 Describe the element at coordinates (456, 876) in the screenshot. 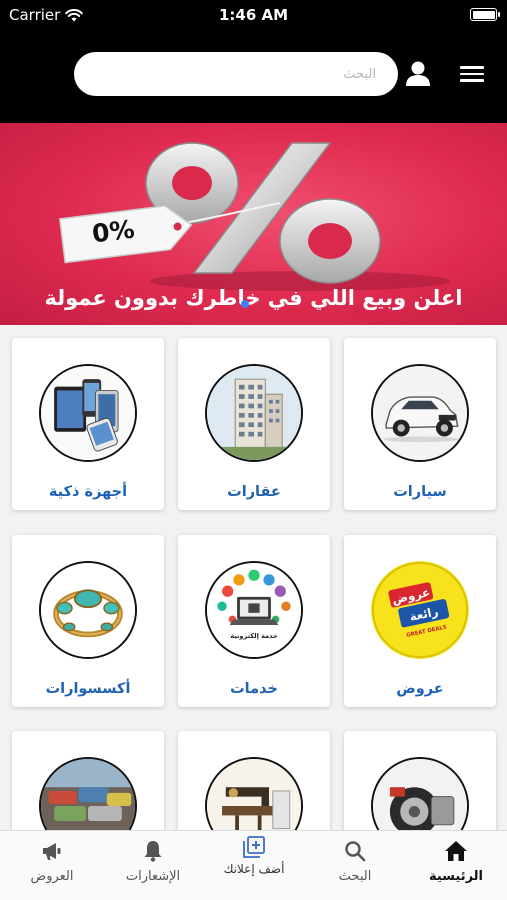

I see `tab-label: الرئيسية` at that location.